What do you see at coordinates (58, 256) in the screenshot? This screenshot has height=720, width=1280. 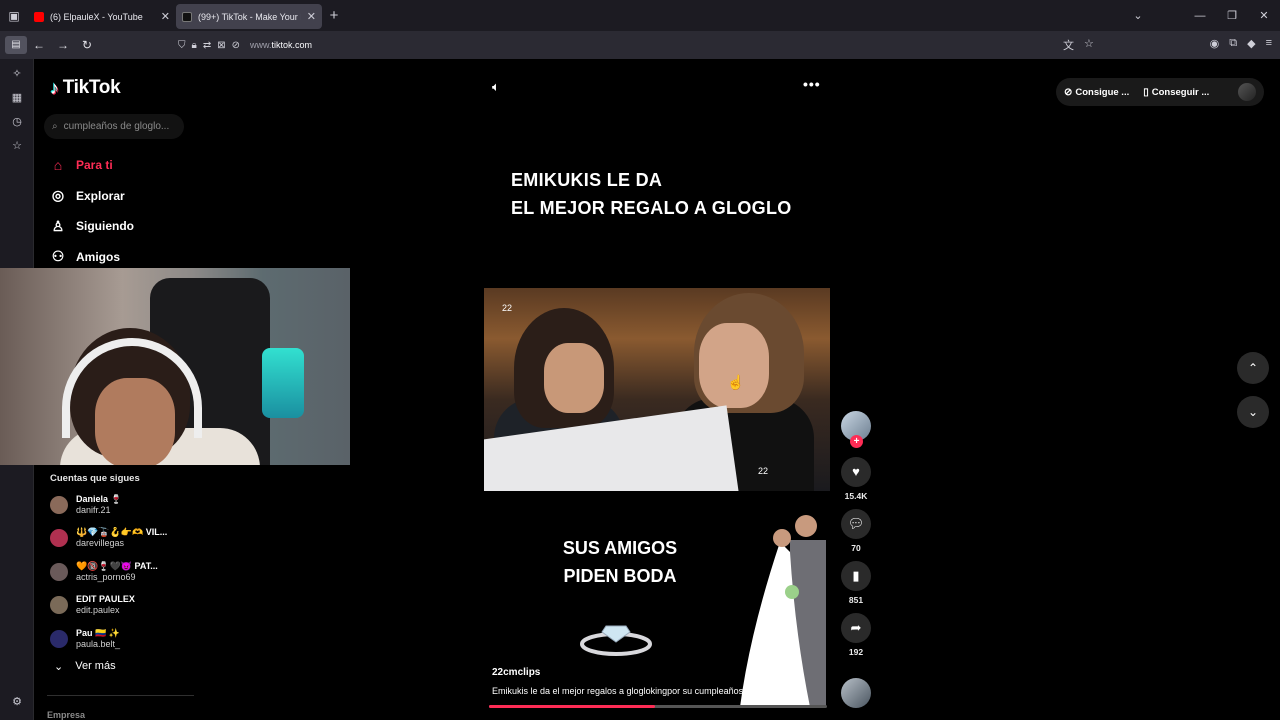 I see `friends-icon: ⚇` at bounding box center [58, 256].